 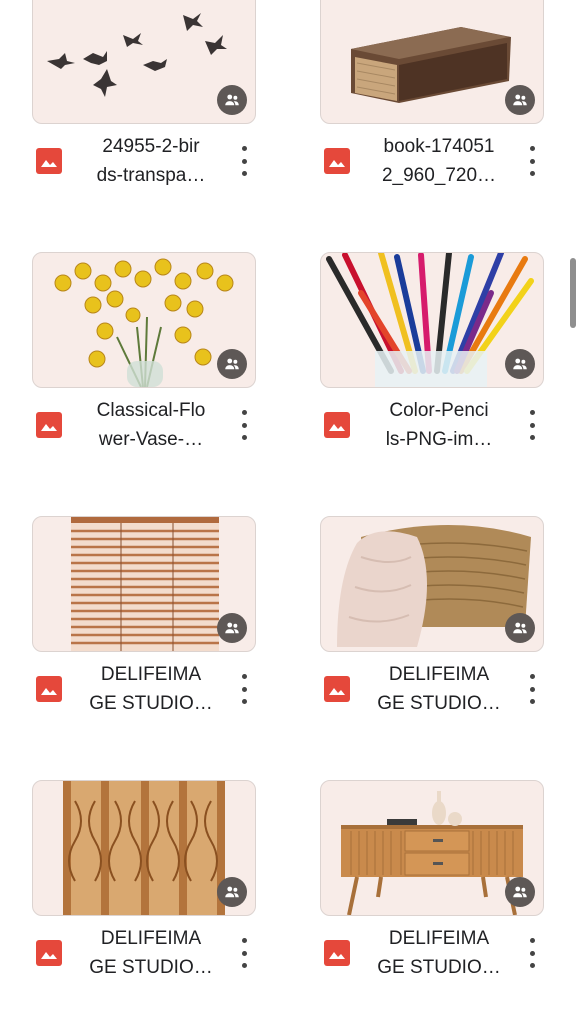 What do you see at coordinates (432, 320) in the screenshot?
I see `thumbnail-color-pencils` at bounding box center [432, 320].